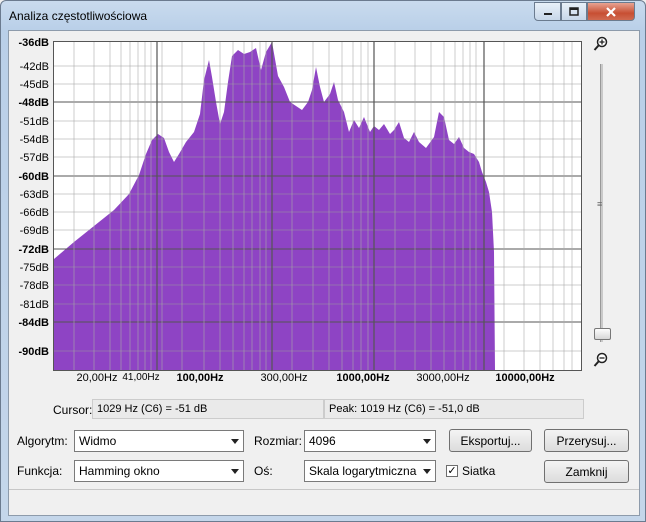  What do you see at coordinates (200, 378) in the screenshot?
I see `x-tick-label: 100,00Hz` at bounding box center [200, 378].